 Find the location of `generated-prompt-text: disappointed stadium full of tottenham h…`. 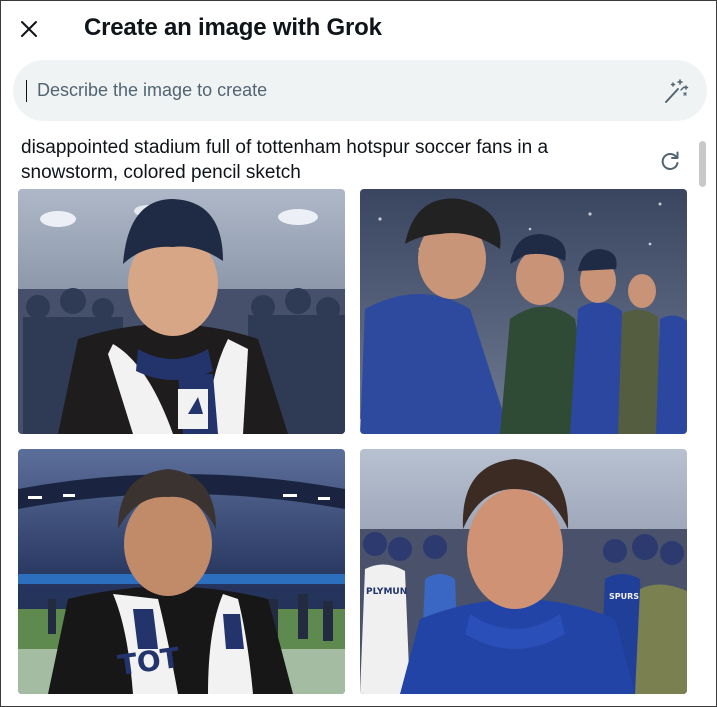

generated-prompt-text: disappointed stadium full of tottenham h… is located at coordinates (285, 160).